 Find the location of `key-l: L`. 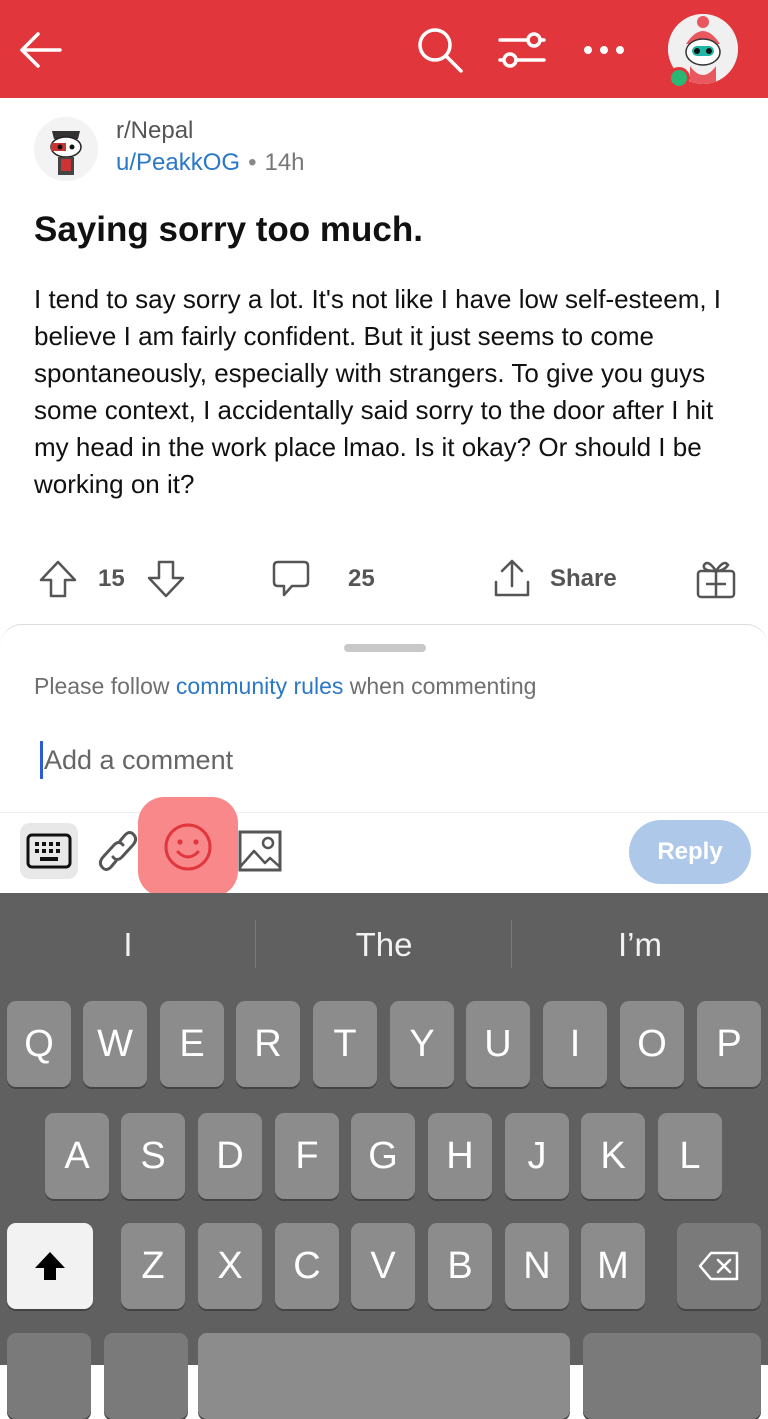

key-l: L is located at coordinates (690, 1156).